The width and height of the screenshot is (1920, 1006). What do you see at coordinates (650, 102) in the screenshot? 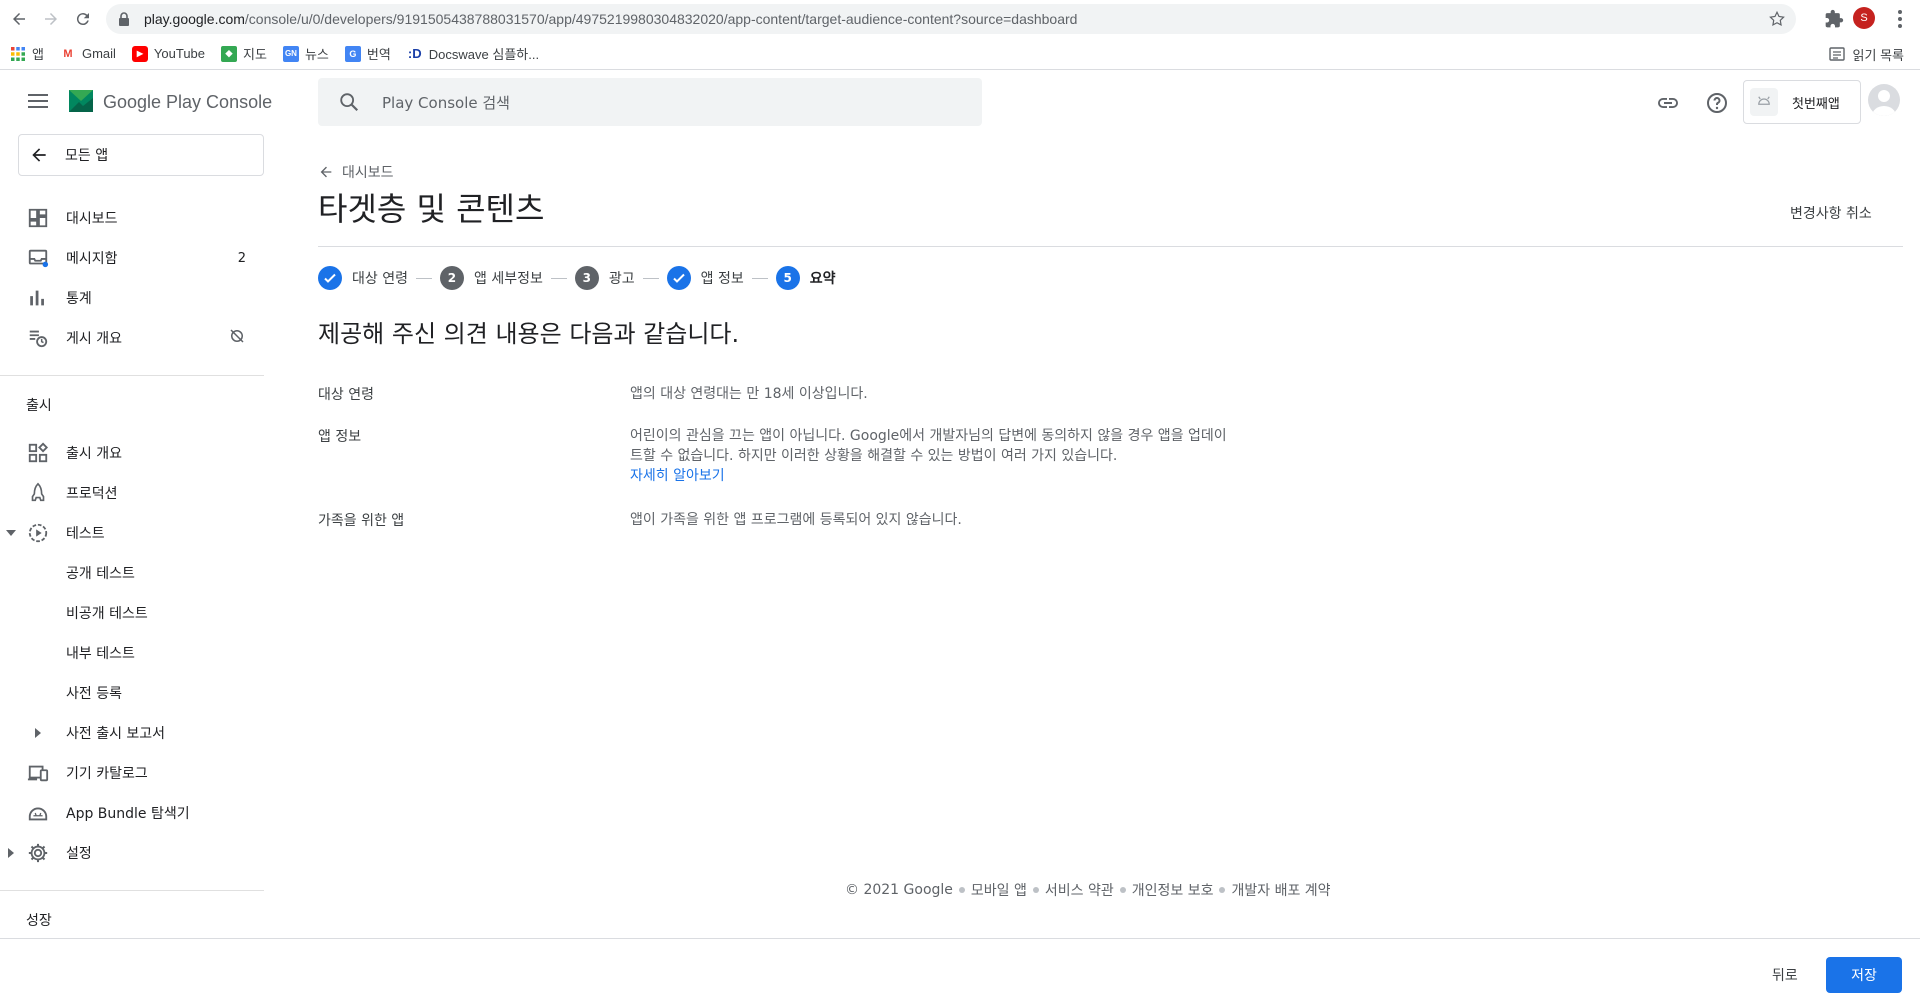
I see `console-search-input: Play Console 검색` at bounding box center [650, 102].